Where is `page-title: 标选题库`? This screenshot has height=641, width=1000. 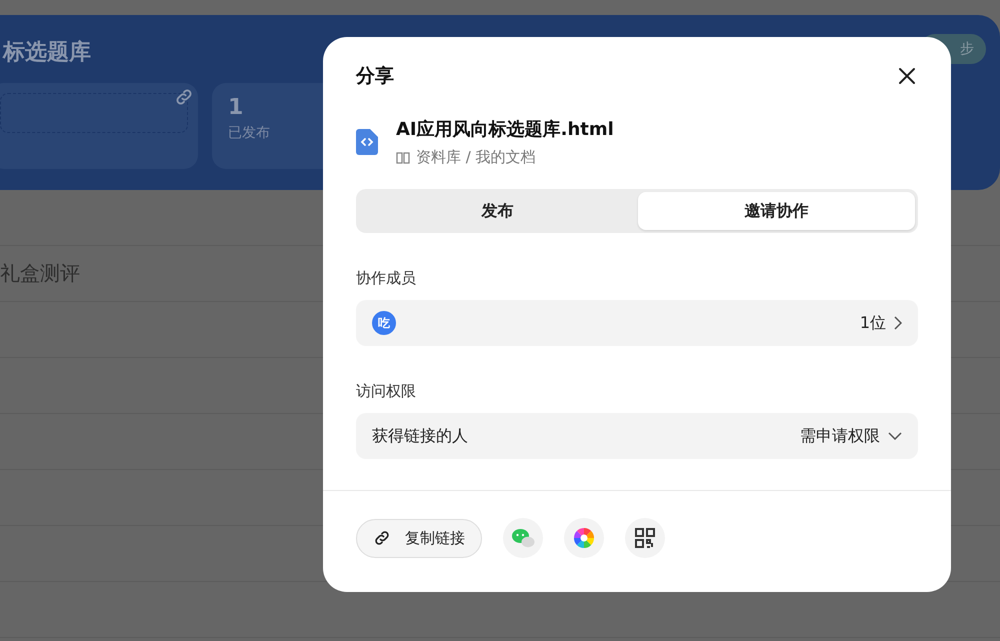 page-title: 标选题库 is located at coordinates (46, 52).